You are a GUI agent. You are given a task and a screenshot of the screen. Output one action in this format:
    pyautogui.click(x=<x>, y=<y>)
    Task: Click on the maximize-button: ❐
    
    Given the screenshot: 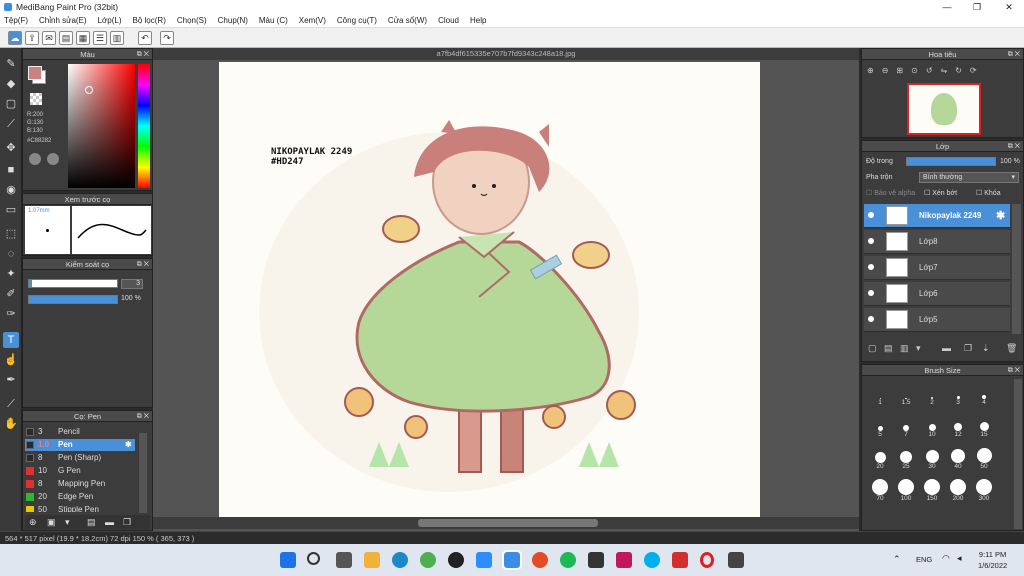 What is the action you would take?
    pyautogui.click(x=977, y=7)
    